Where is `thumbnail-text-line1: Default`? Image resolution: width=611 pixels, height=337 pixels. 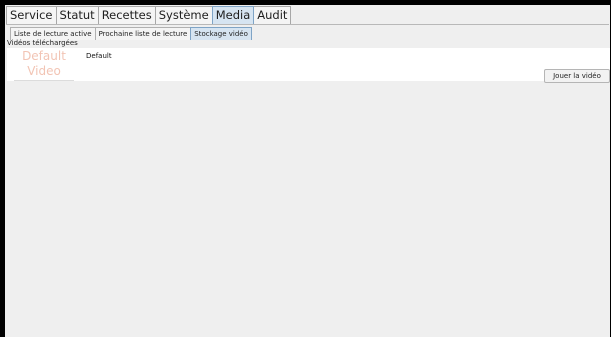 thumbnail-text-line1: Default is located at coordinates (44, 56).